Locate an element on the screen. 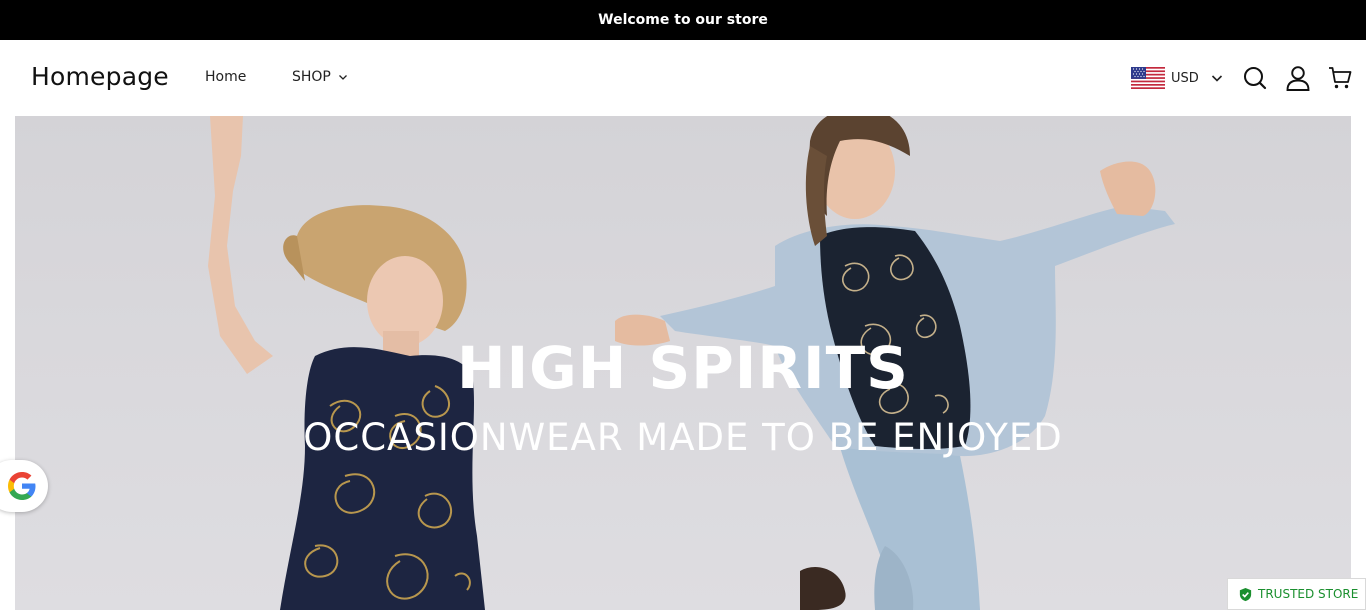 The image size is (1366, 610). currency-selector: USD is located at coordinates (1177, 78).